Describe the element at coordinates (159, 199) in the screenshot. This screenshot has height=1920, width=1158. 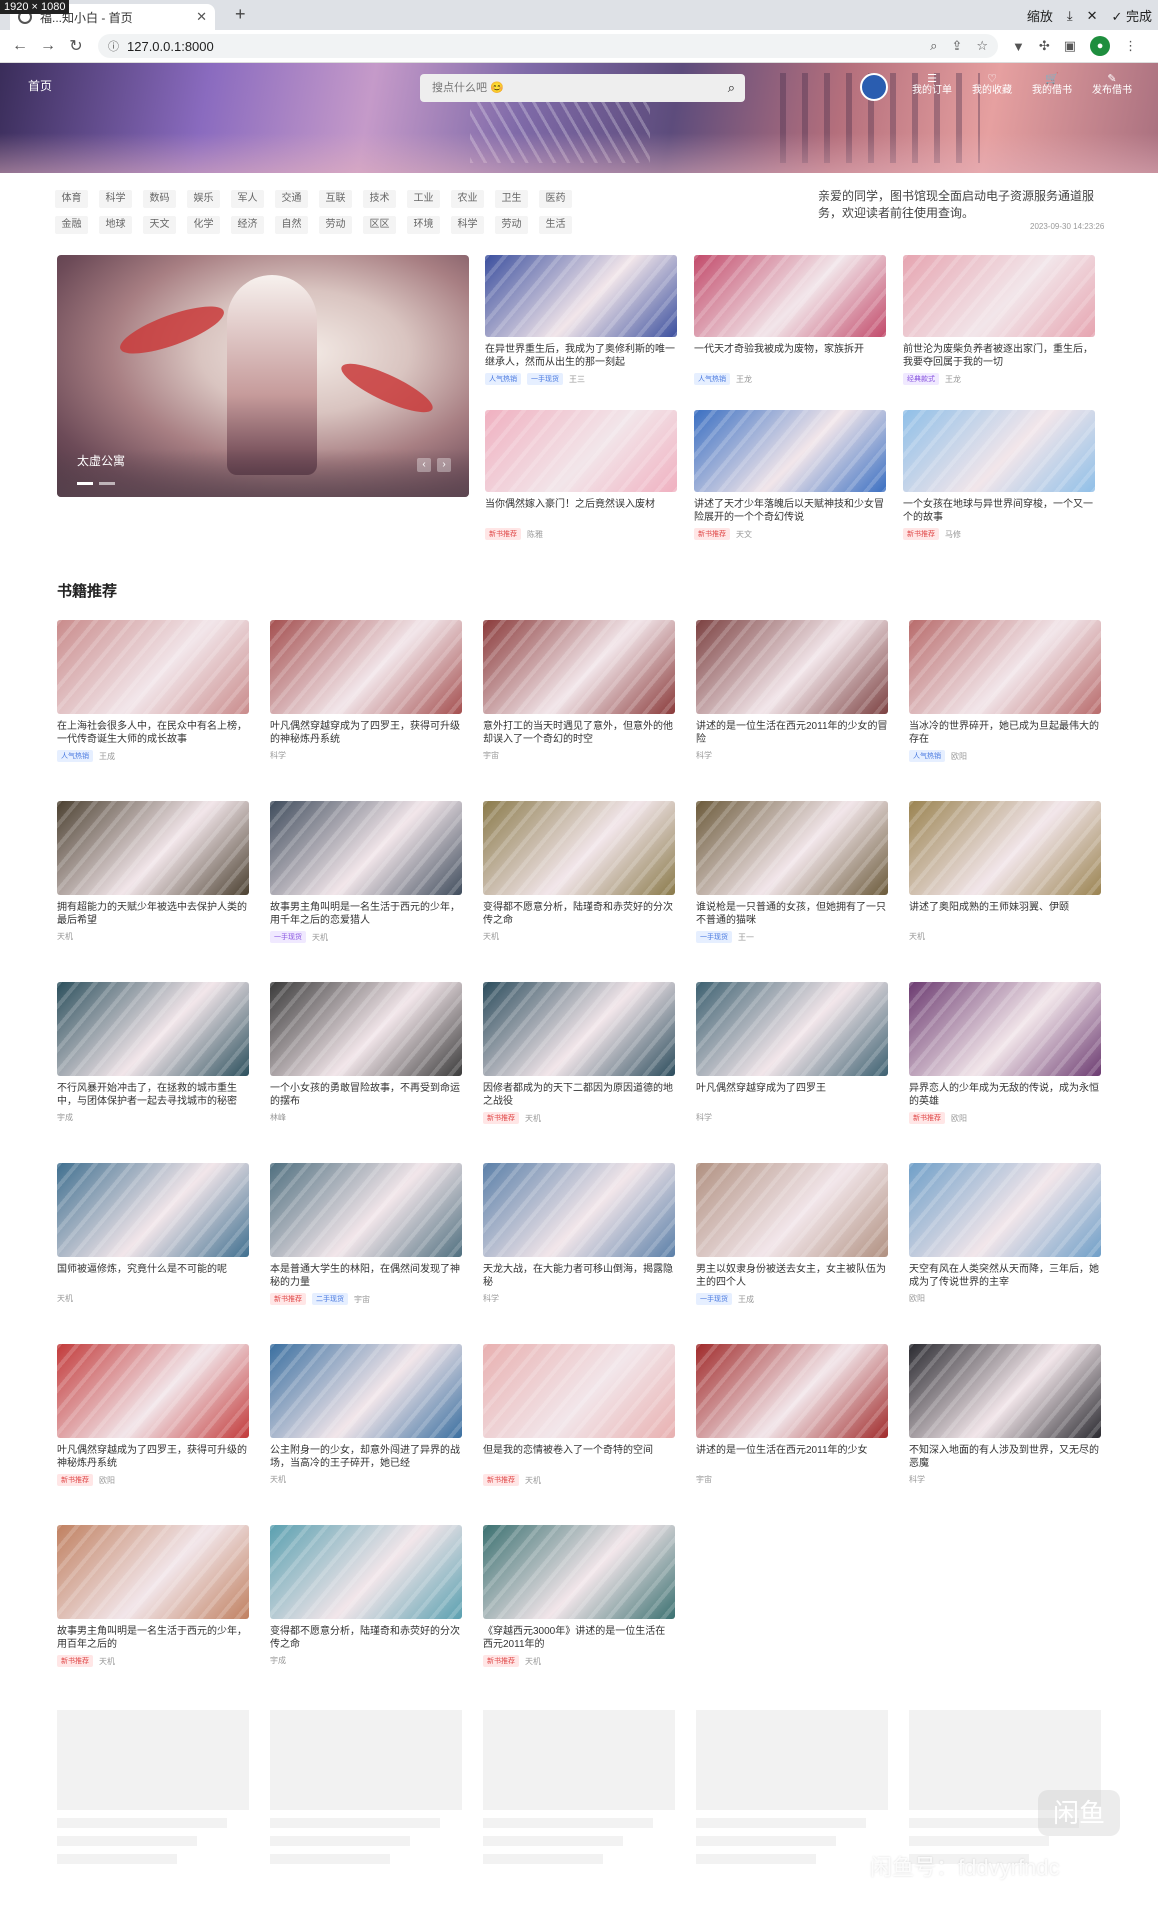
I see `category-tag: 数码` at that location.